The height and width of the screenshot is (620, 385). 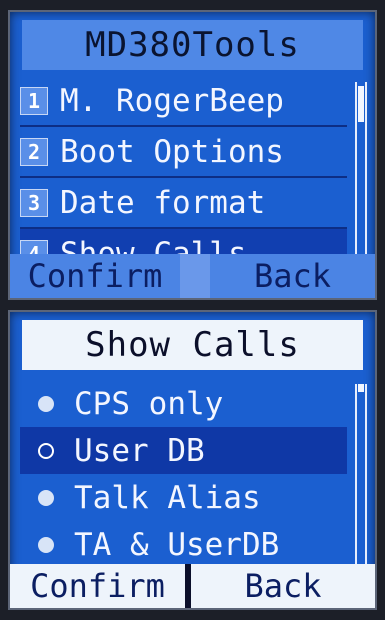 I want to click on option-talk-alias: Talk Alias, so click(x=183, y=497).